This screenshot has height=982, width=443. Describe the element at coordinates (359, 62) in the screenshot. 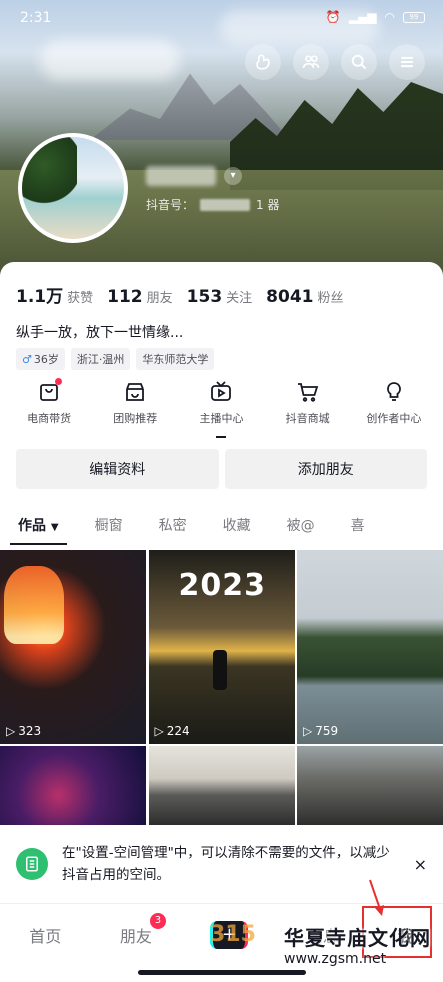

I see `search-icon` at that location.